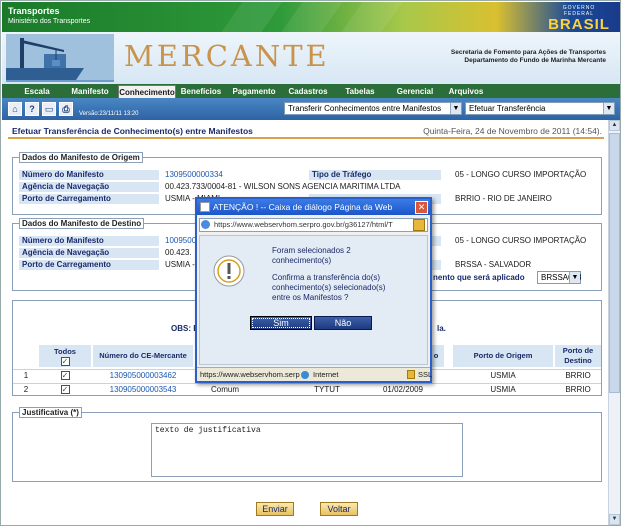  What do you see at coordinates (37, 91) in the screenshot?
I see `nav-escala: Escala` at bounding box center [37, 91].